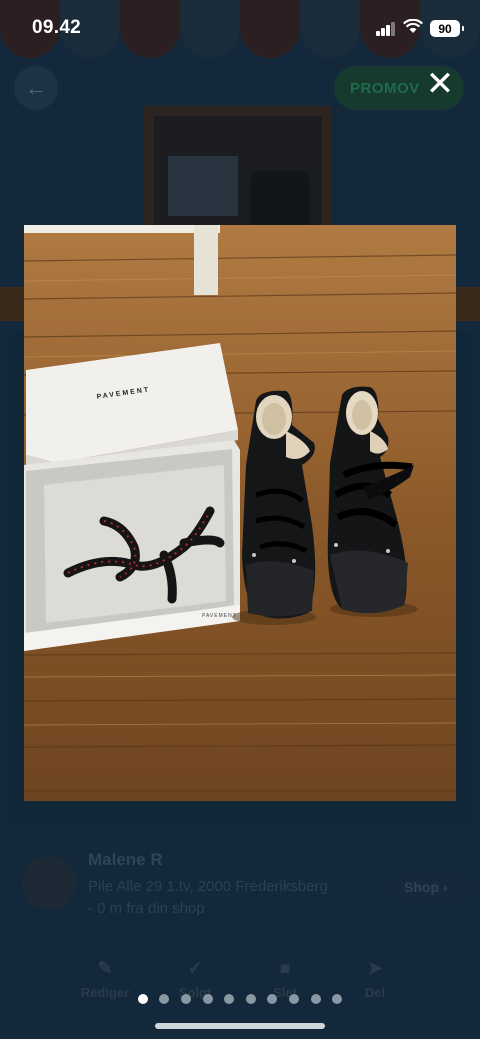  I want to click on wifi-icon, so click(413, 28).